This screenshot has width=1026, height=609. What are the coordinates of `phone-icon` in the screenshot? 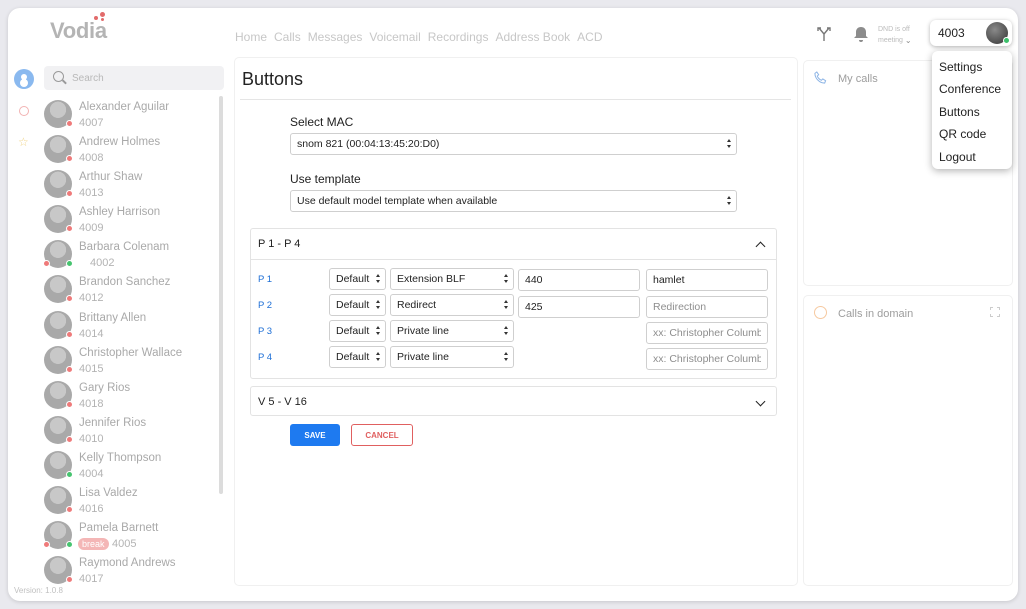 It's located at (820, 77).